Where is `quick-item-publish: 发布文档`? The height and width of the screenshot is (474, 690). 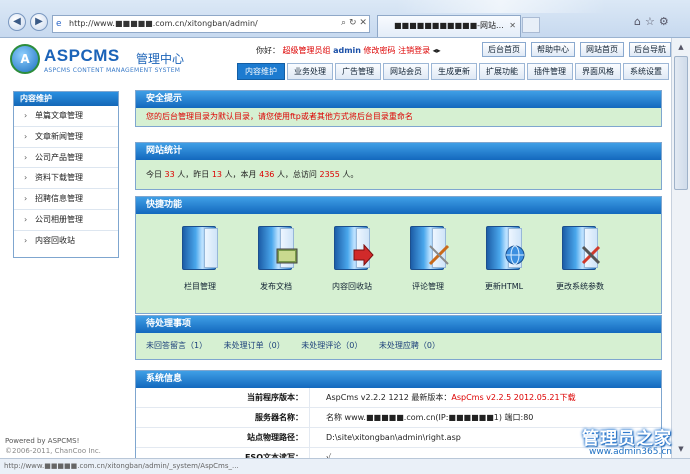
quick-item-publish: 发布文档 is located at coordinates (276, 258).